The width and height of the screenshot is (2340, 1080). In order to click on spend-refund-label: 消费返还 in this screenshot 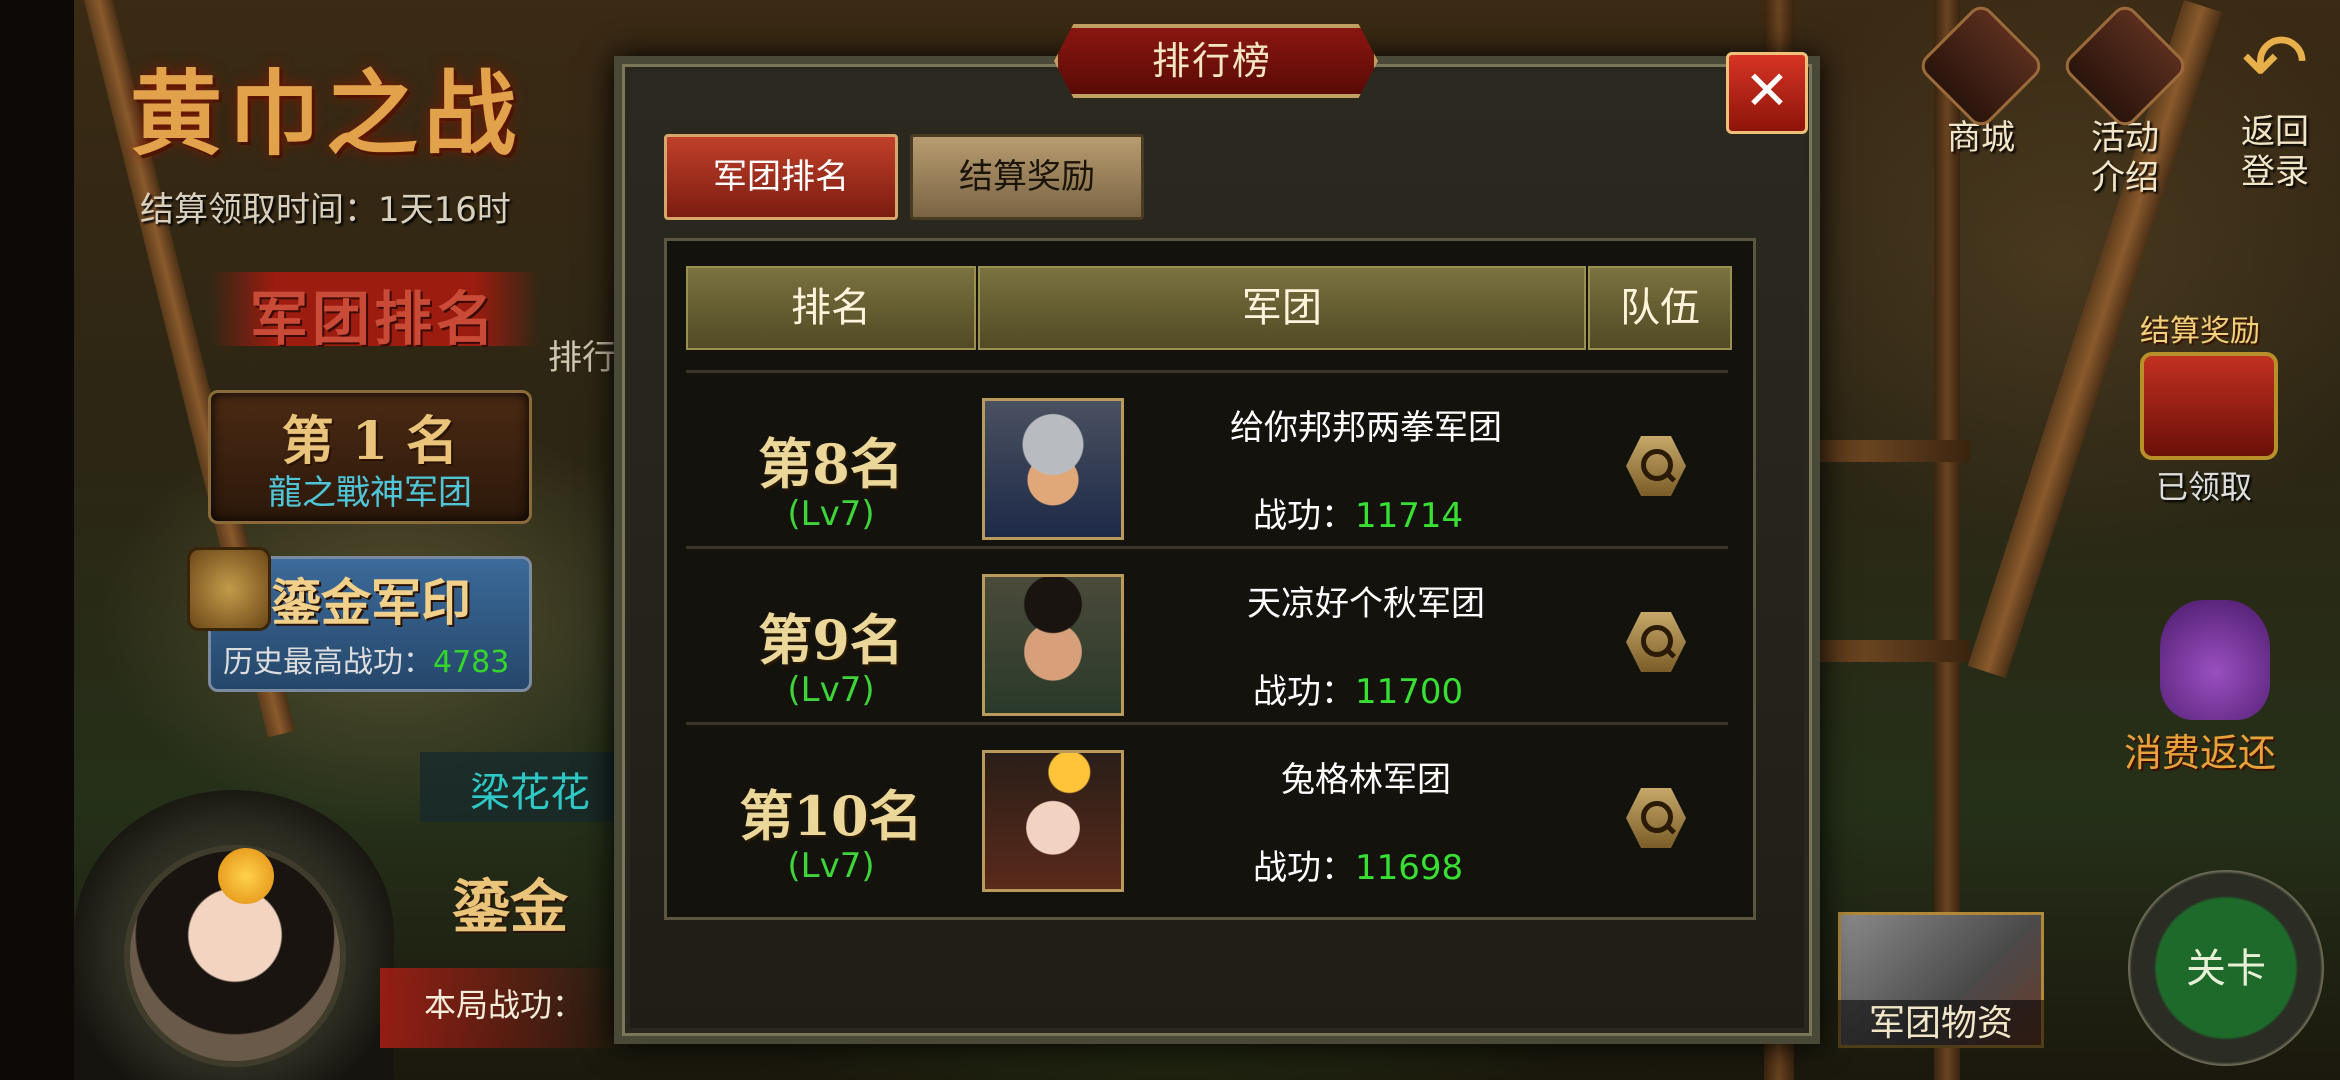, I will do `click(2200, 749)`.